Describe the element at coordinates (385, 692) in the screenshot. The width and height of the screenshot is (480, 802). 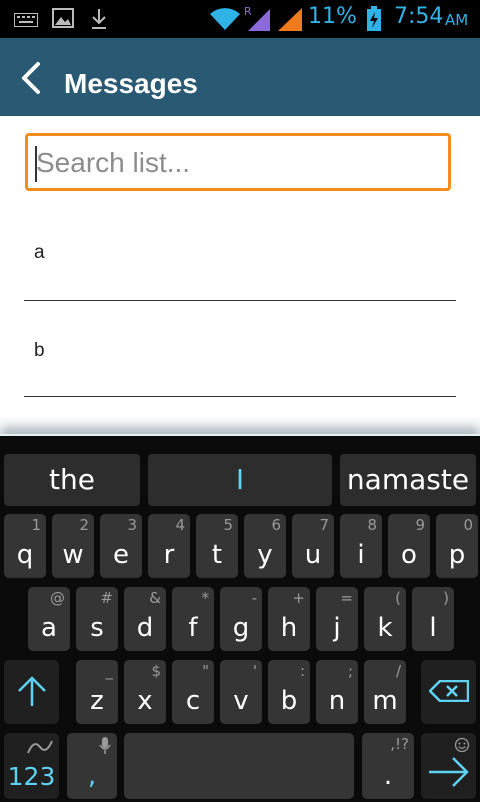
I see `key-m: / m` at that location.